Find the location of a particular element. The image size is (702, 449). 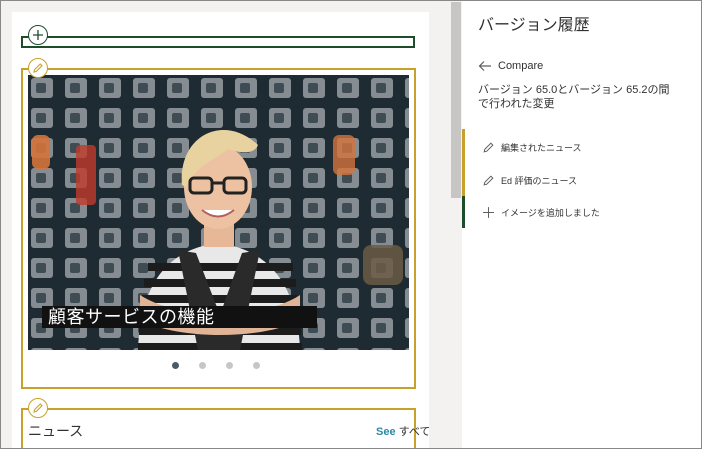

change-item-added-image: イメージを追加しました is located at coordinates (581, 212).